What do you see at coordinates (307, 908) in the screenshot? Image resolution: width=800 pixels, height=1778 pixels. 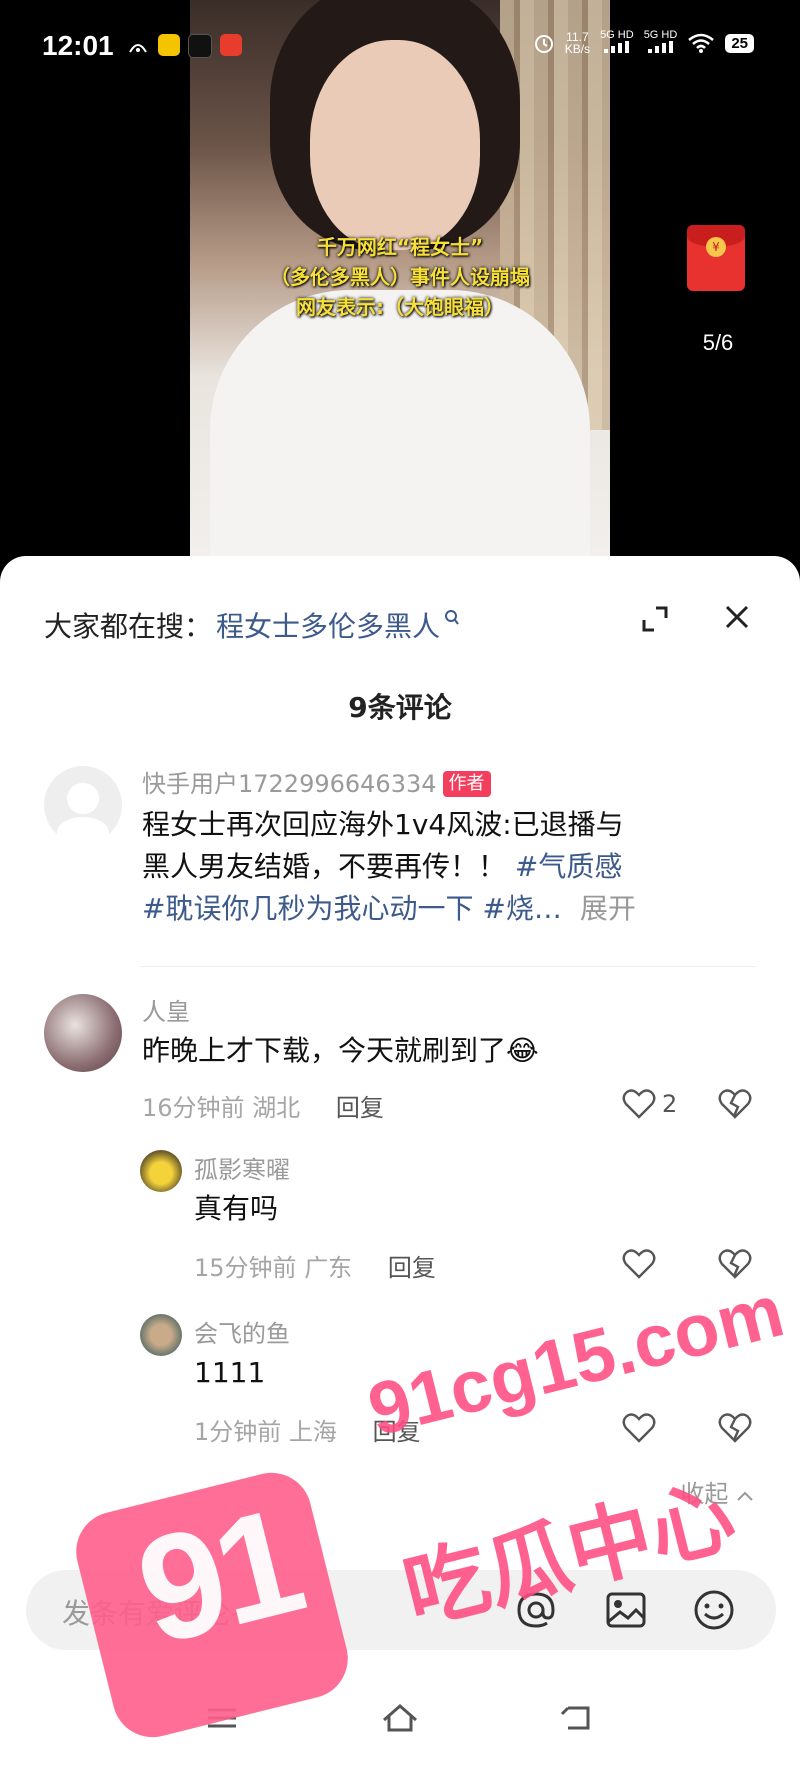 I see `hashtag-link: #耽误你几秒为我心动一下` at bounding box center [307, 908].